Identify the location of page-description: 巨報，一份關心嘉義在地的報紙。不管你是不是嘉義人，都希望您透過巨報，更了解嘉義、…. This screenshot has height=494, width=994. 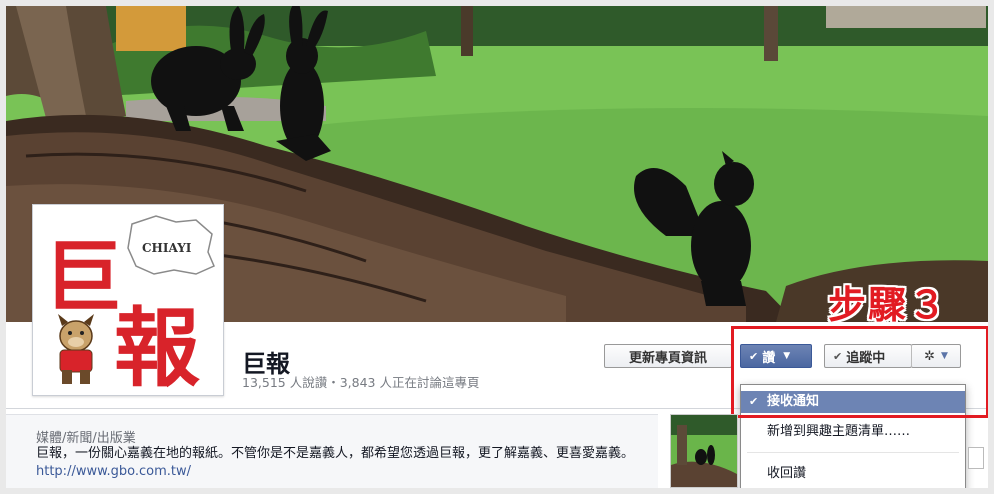
(336, 463).